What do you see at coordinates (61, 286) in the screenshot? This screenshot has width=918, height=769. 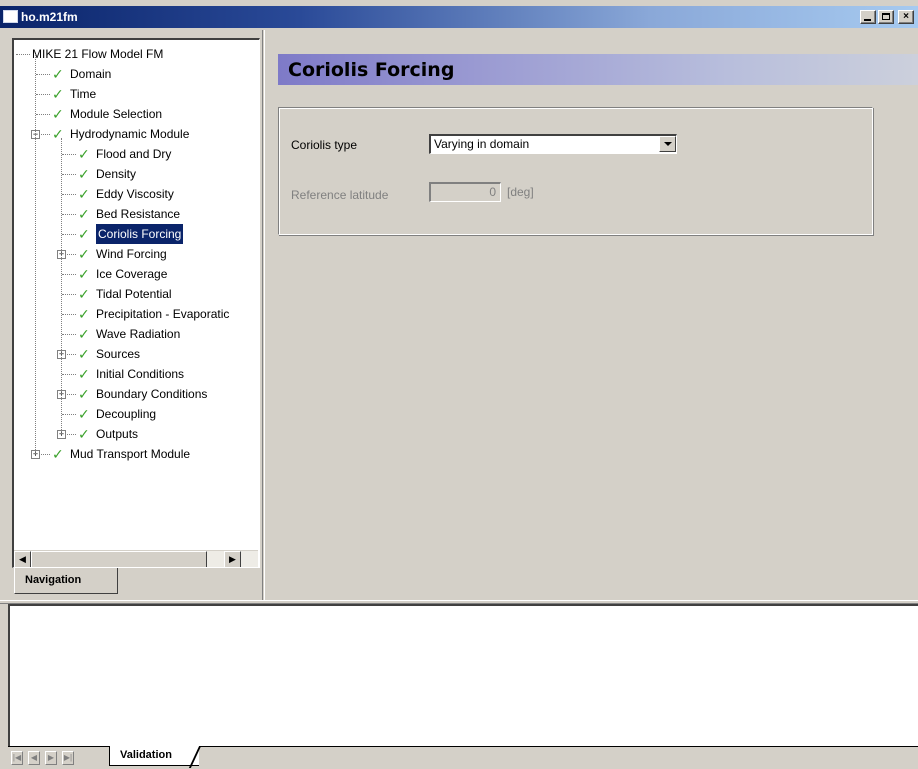 I see `tree-branch-line` at bounding box center [61, 286].